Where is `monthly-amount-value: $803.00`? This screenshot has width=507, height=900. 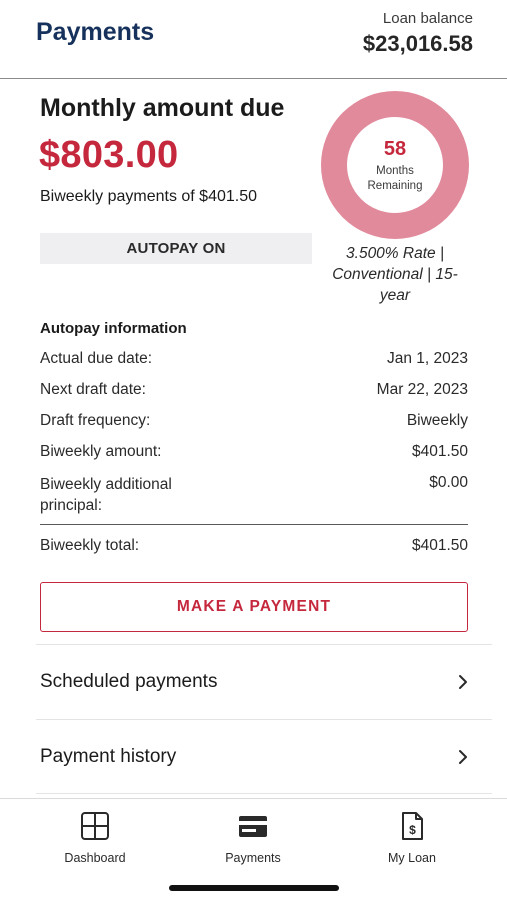 monthly-amount-value: $803.00 is located at coordinates (109, 155).